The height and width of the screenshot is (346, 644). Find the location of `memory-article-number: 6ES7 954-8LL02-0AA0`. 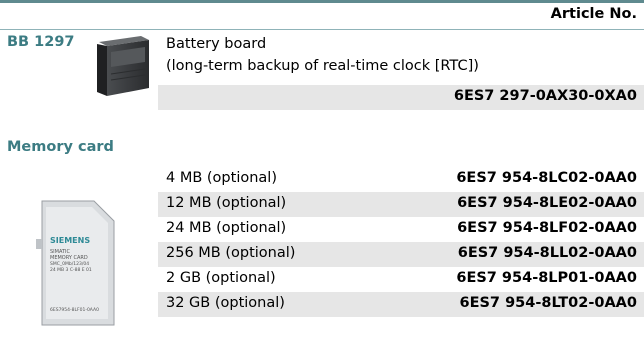

memory-article-number: 6ES7 954-8LL02-0AA0 is located at coordinates (547, 253).